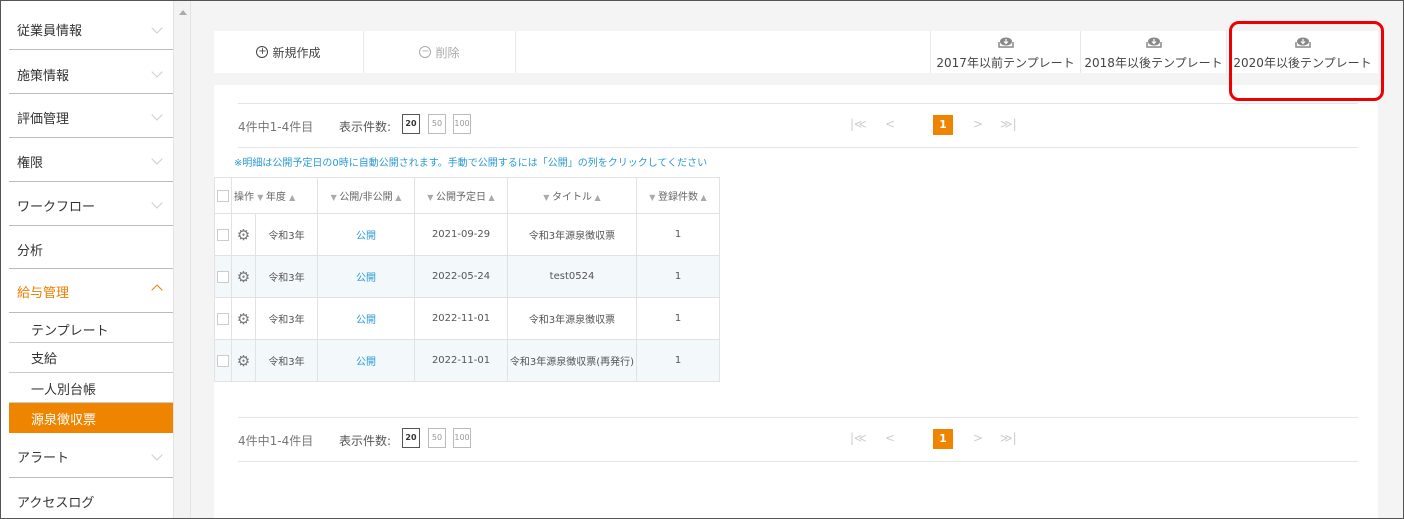 This screenshot has height=519, width=1404. I want to click on sidebar-item-analysis: 分析, so click(91, 247).